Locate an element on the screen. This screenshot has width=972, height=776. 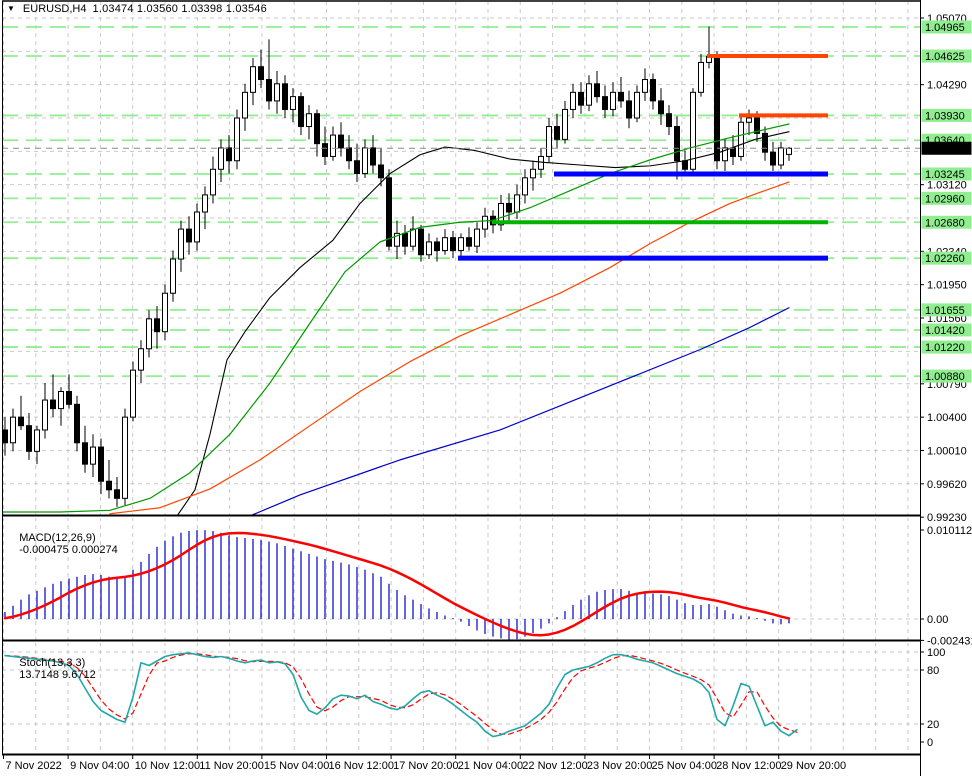
macd-axis-label: -0.002431 is located at coordinates (949, 641).